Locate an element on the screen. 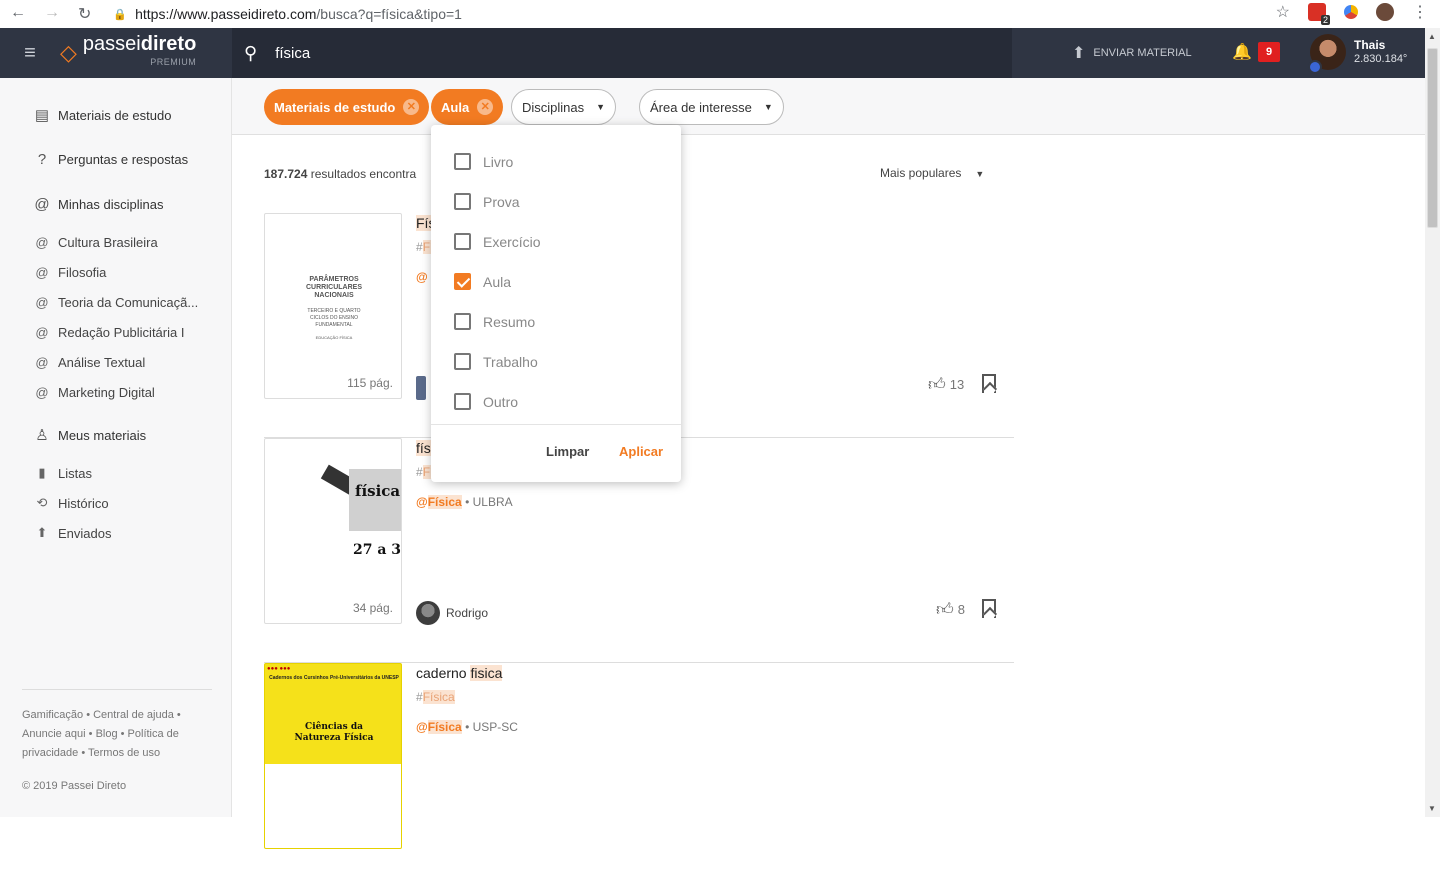 The width and height of the screenshot is (1440, 888). checkbox-checked is located at coordinates (462, 281).